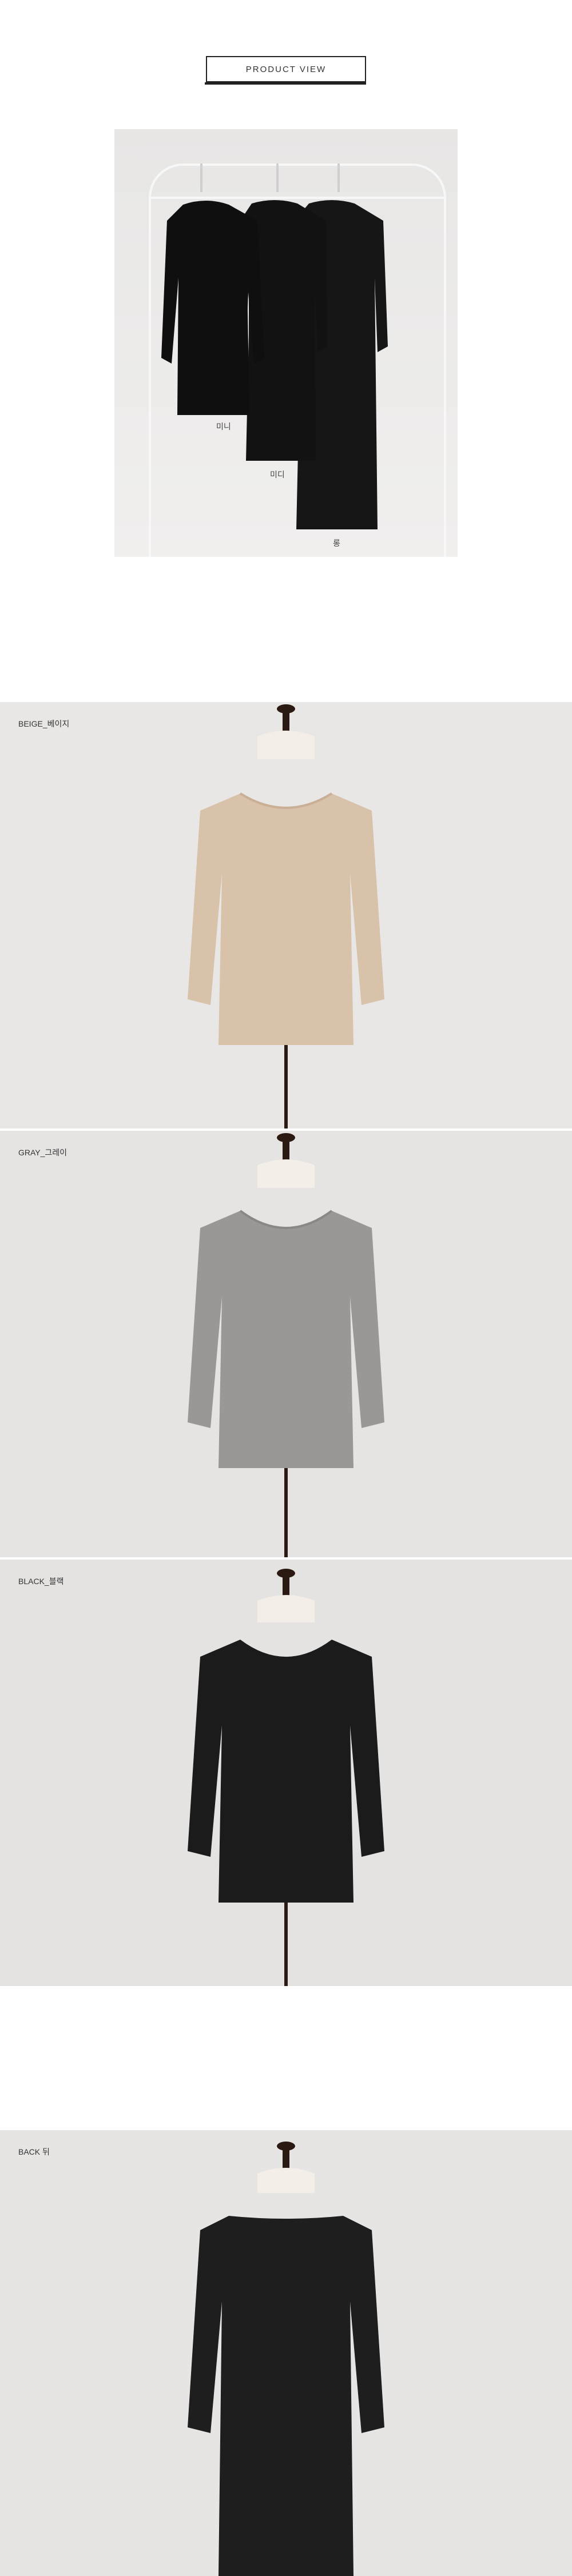  Describe the element at coordinates (223, 426) in the screenshot. I see `size-label-mini: 미니` at that location.